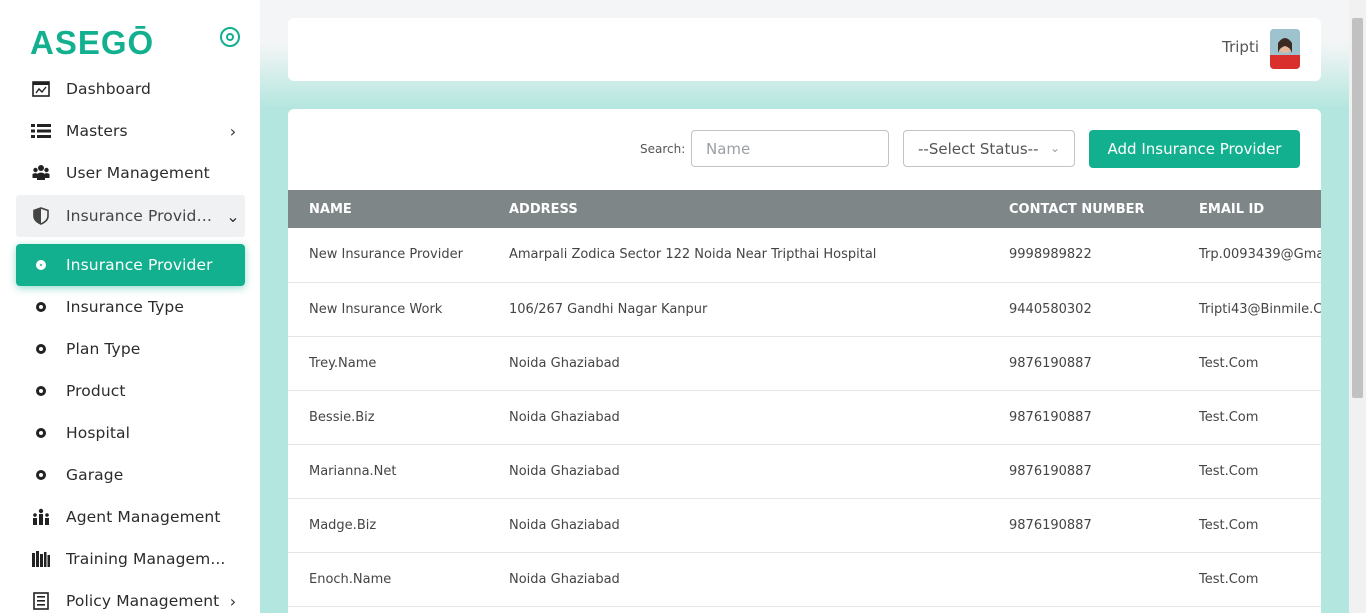  What do you see at coordinates (738, 209) in the screenshot?
I see `column-header-address: ADDRESS` at bounding box center [738, 209].